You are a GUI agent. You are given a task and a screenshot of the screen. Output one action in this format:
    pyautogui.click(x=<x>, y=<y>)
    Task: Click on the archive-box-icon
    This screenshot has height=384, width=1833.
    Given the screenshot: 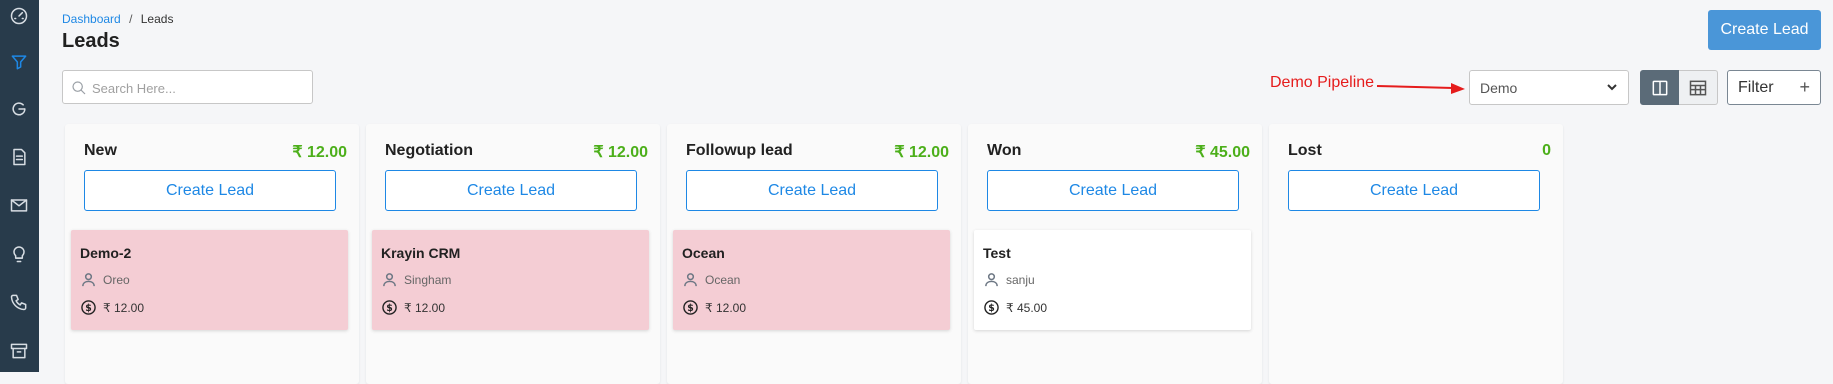 What is the action you would take?
    pyautogui.click(x=19, y=351)
    